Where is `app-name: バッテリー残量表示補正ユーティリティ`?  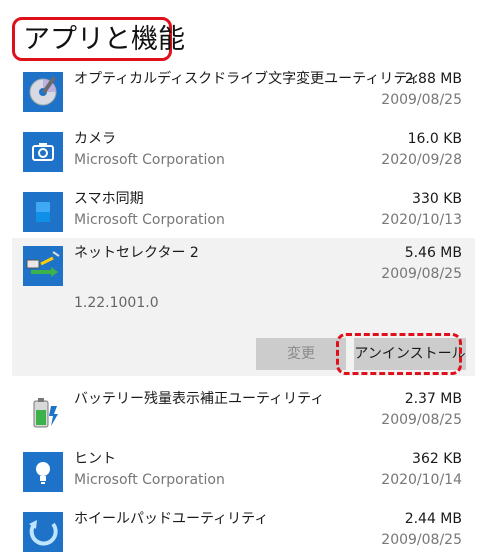 app-name: バッテリー残量表示補正ユーティリティ is located at coordinates (199, 399).